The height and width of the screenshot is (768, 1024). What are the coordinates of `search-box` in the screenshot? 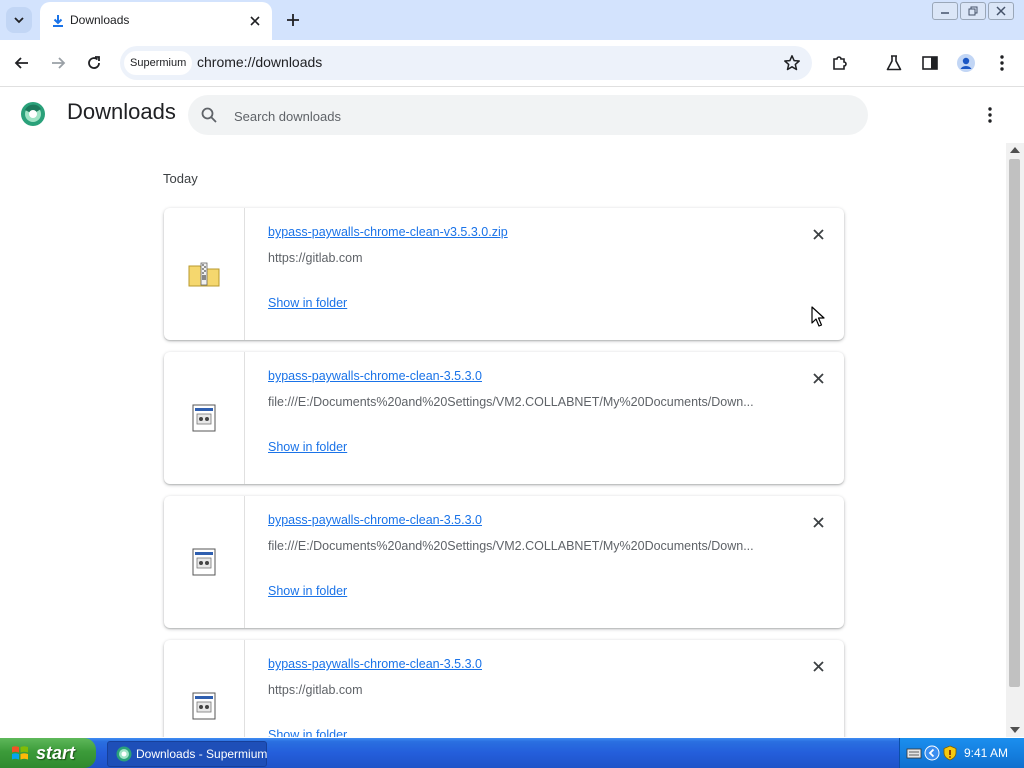 It's located at (528, 115).